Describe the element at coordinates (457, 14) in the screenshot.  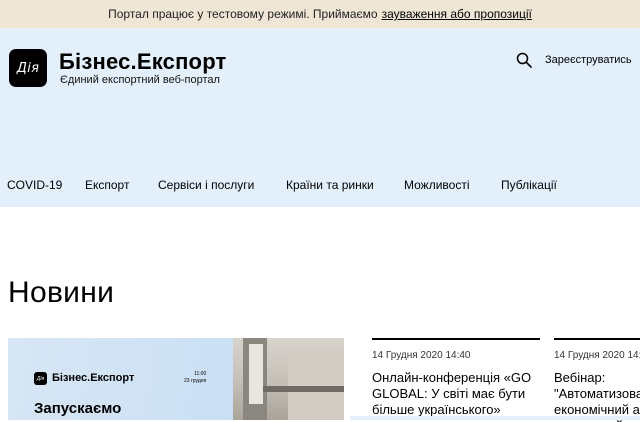
I see `feedback-link: зауваження або пропозиції` at that location.